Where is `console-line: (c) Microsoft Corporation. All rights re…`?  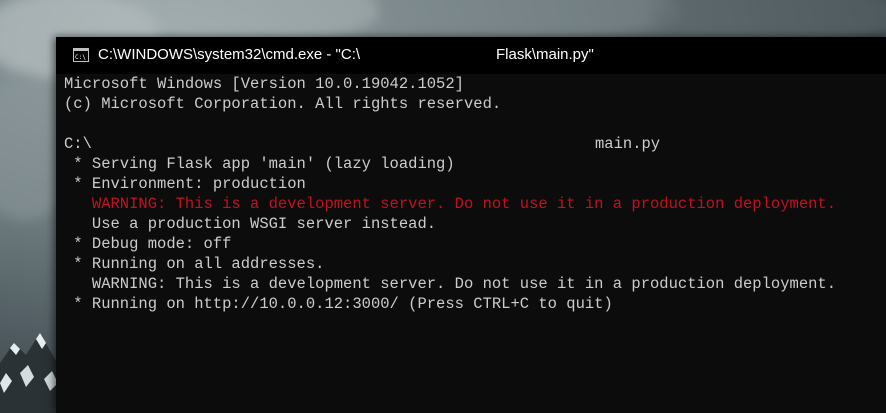
console-line: (c) Microsoft Corporation. All rights re… is located at coordinates (283, 104).